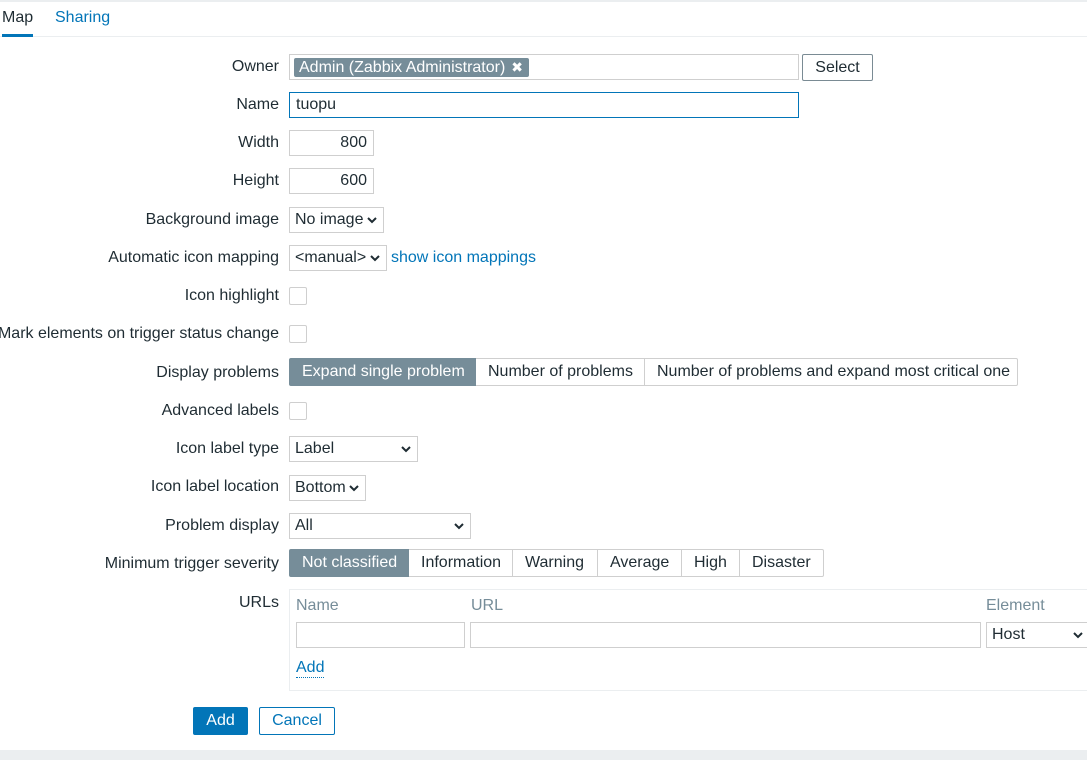 The image size is (1087, 760). I want to click on add-button: Add, so click(220, 721).